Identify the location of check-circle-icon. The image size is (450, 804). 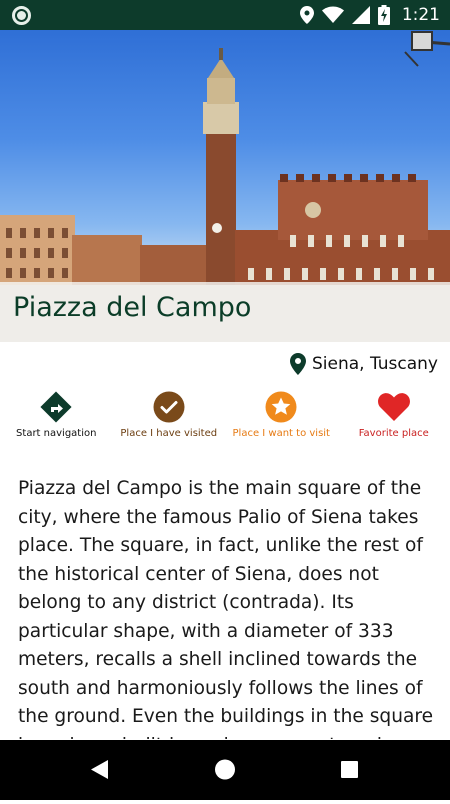
(169, 407).